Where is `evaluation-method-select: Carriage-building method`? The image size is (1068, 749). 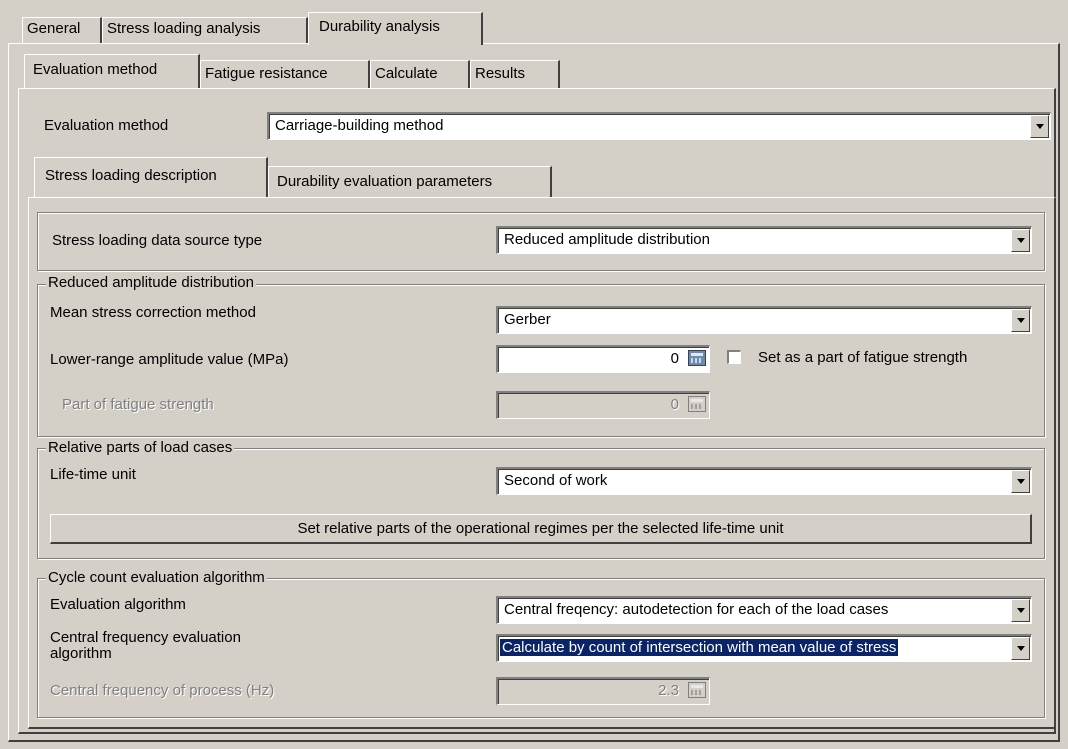
evaluation-method-select: Carriage-building method is located at coordinates (659, 126).